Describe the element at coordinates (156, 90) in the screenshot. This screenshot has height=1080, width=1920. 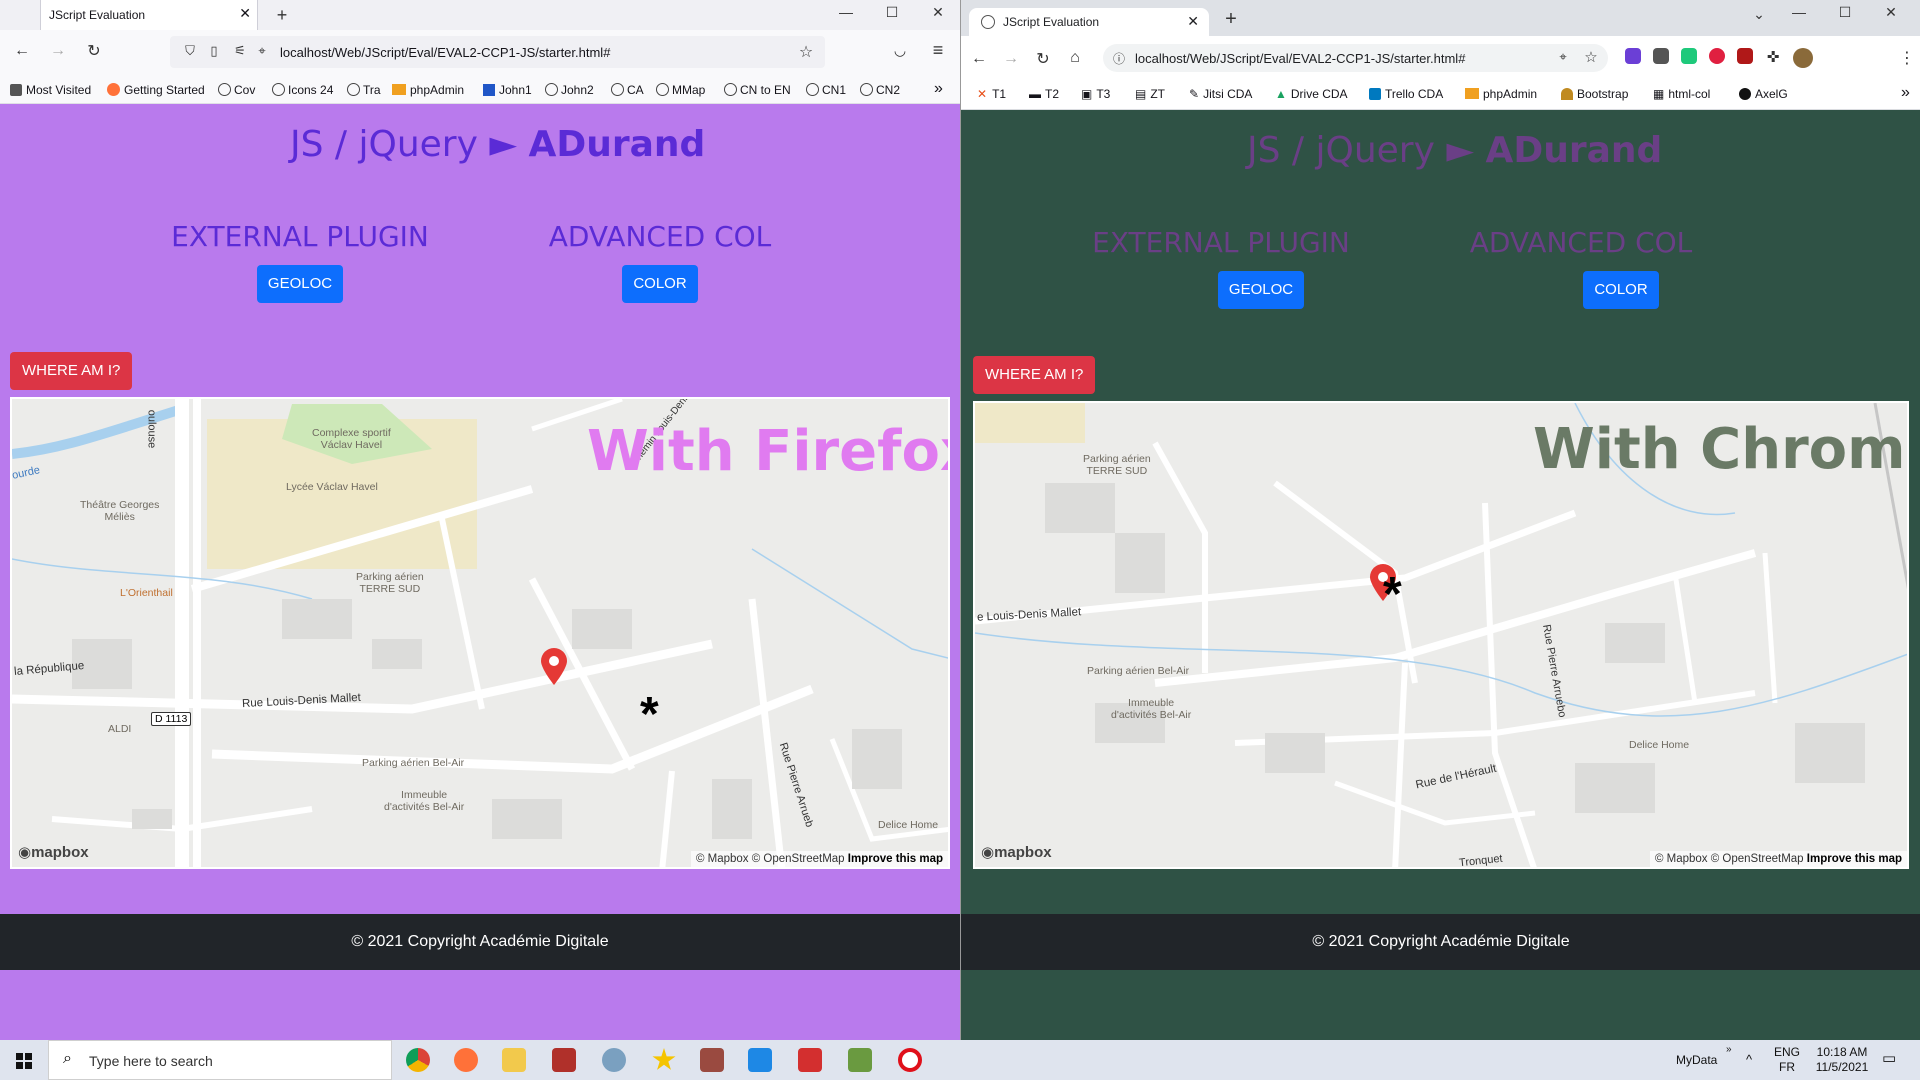
I see `bookmark-item: Getting Started` at that location.